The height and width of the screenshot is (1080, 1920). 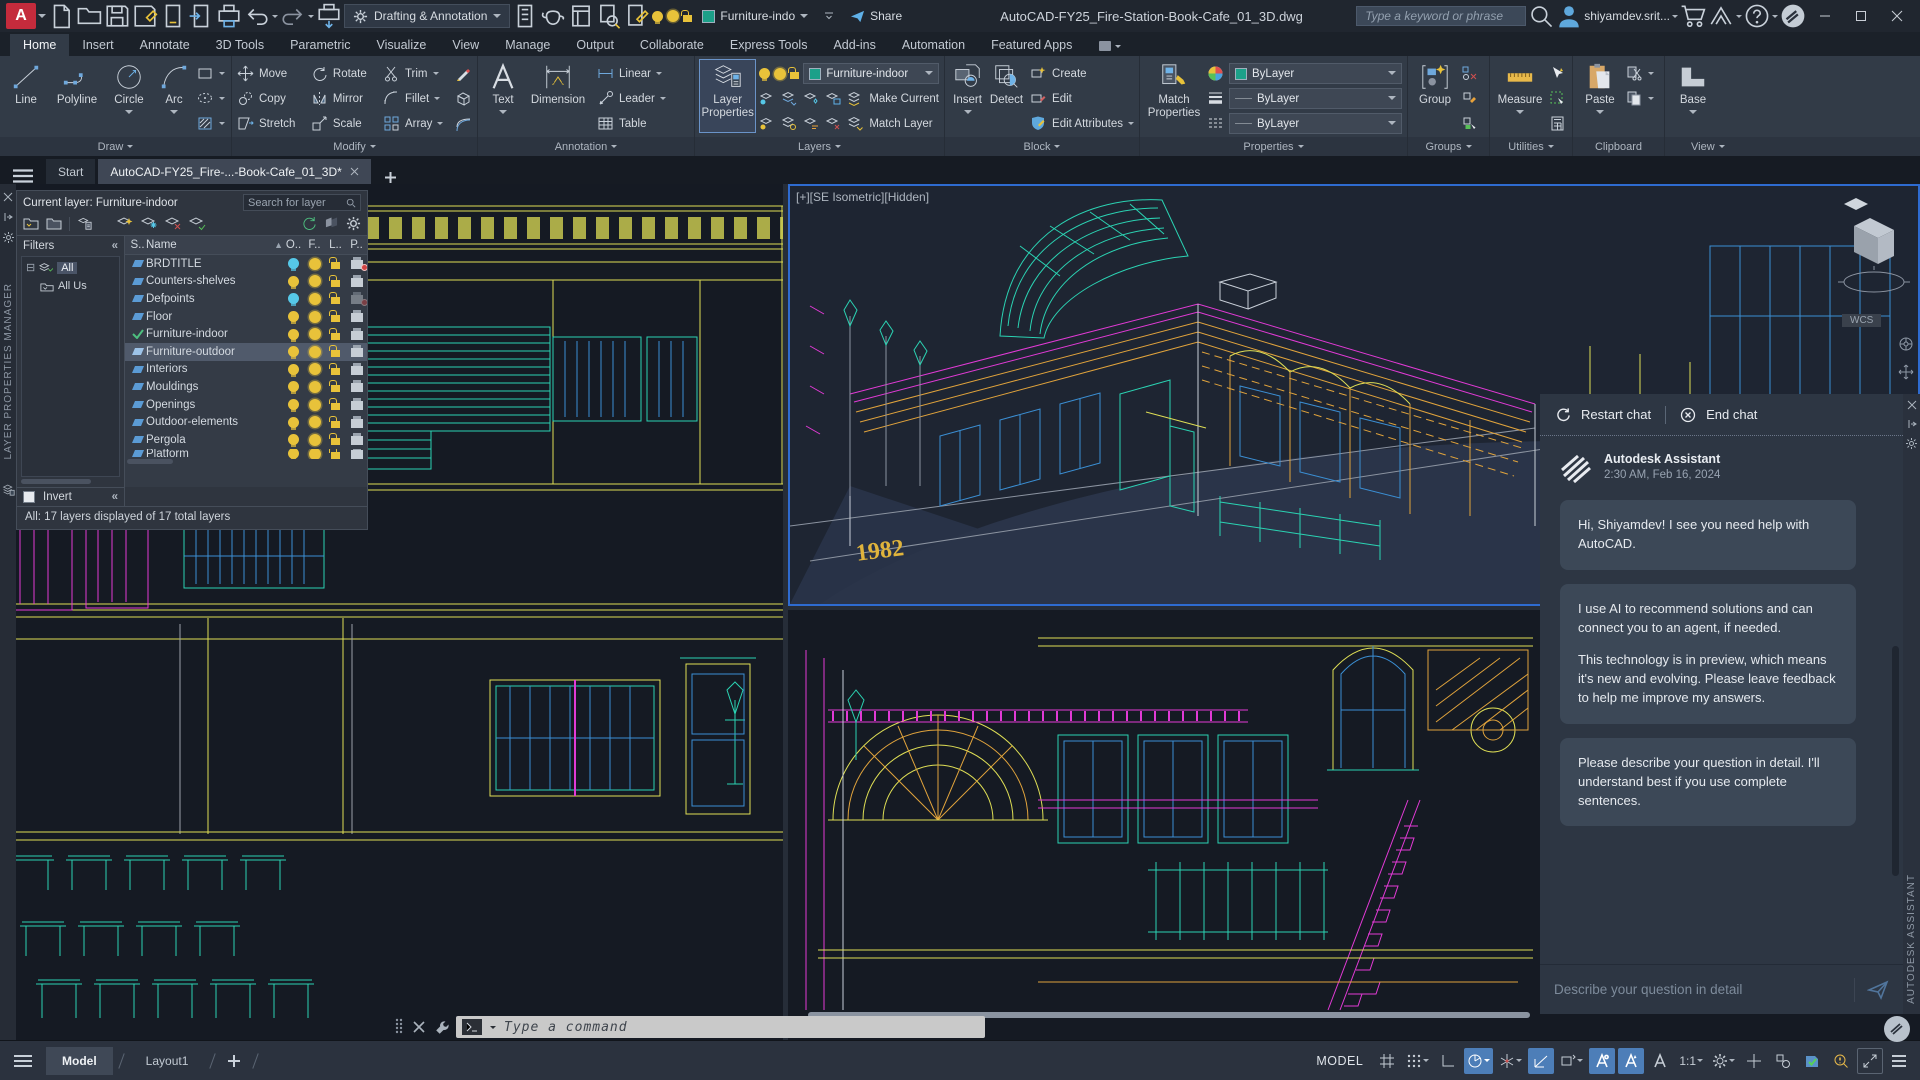 I want to click on panel-label-annotation: Annotation, so click(x=586, y=146).